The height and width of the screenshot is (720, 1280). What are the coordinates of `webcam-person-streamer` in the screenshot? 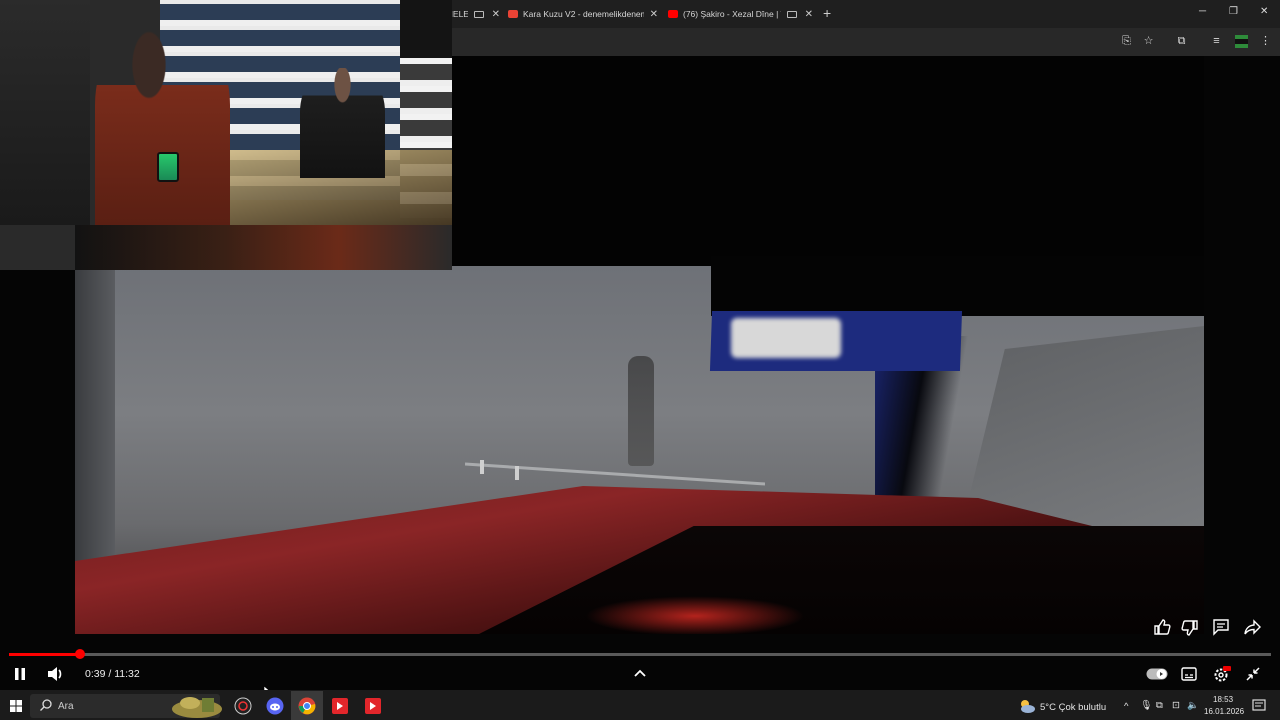 It's located at (162, 125).